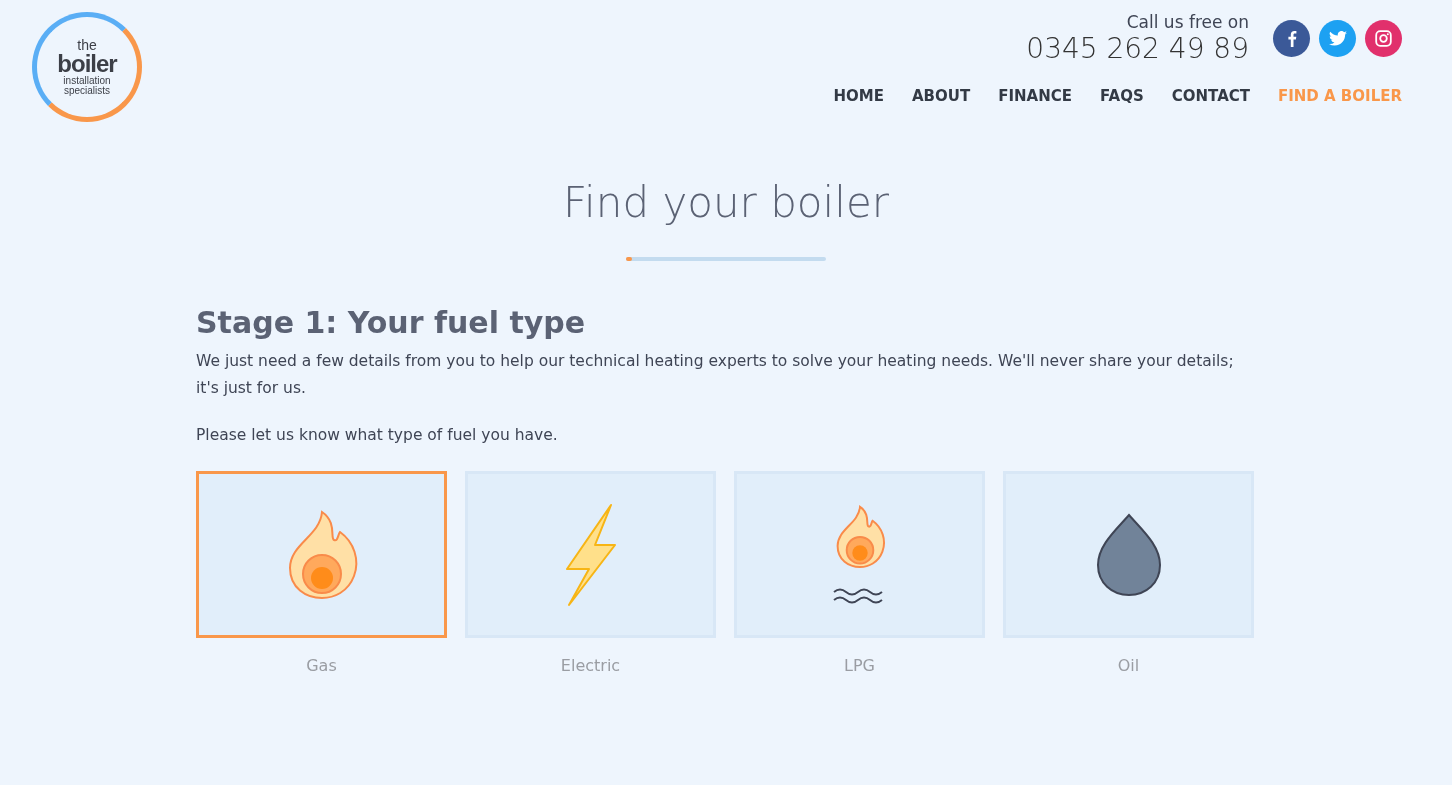 The width and height of the screenshot is (1452, 785). I want to click on logo-text: specialists, so click(87, 91).